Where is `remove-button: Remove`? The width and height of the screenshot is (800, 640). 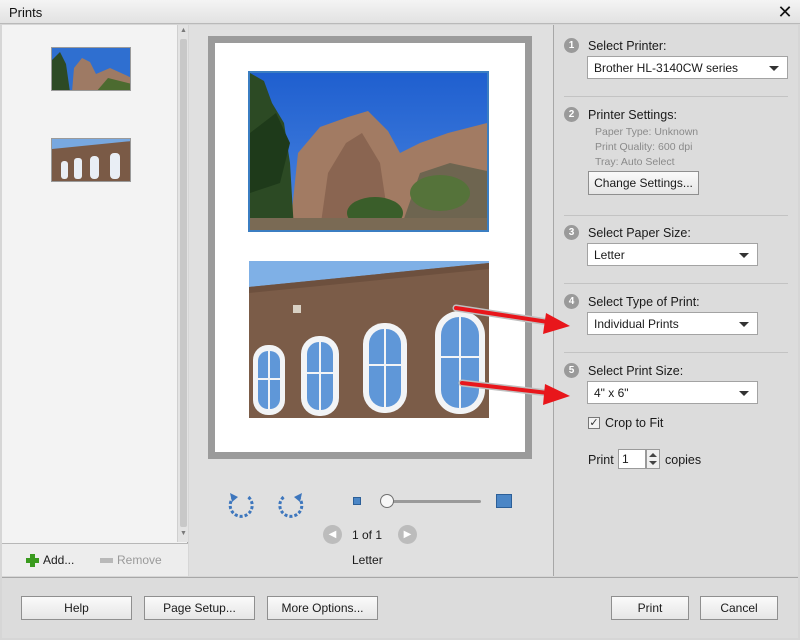 remove-button: Remove is located at coordinates (131, 560).